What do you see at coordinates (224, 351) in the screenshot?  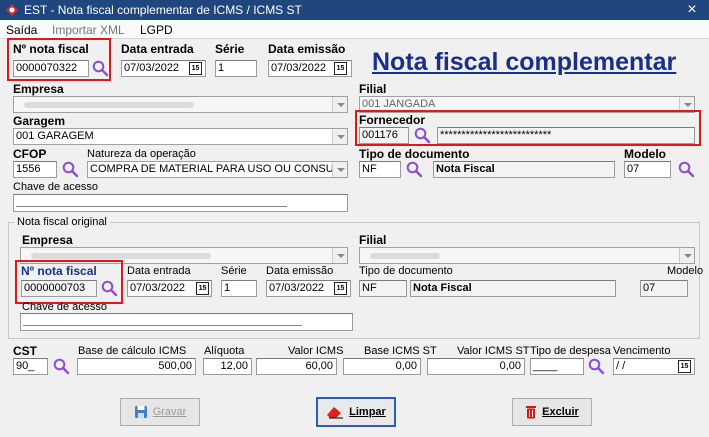 I see `aliquota-label: Alíquota` at bounding box center [224, 351].